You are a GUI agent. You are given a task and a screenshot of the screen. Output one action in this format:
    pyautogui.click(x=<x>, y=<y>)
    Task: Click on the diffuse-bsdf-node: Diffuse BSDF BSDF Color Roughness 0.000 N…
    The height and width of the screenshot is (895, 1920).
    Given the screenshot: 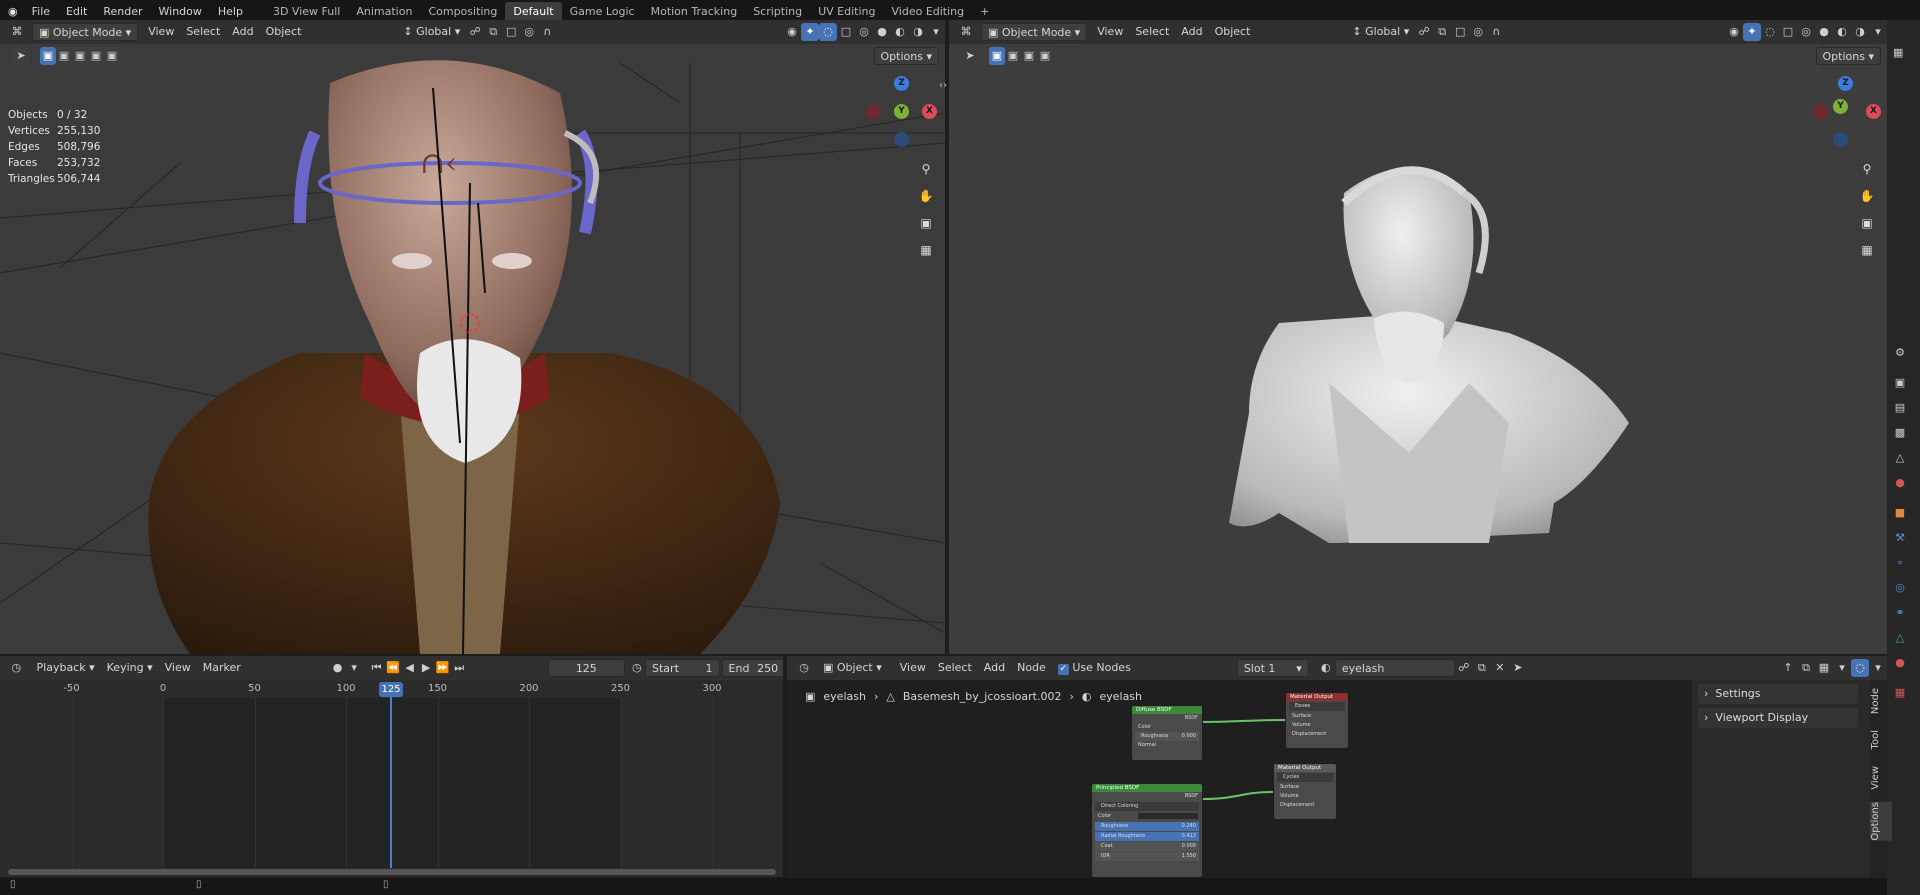 What is the action you would take?
    pyautogui.click(x=1167, y=733)
    